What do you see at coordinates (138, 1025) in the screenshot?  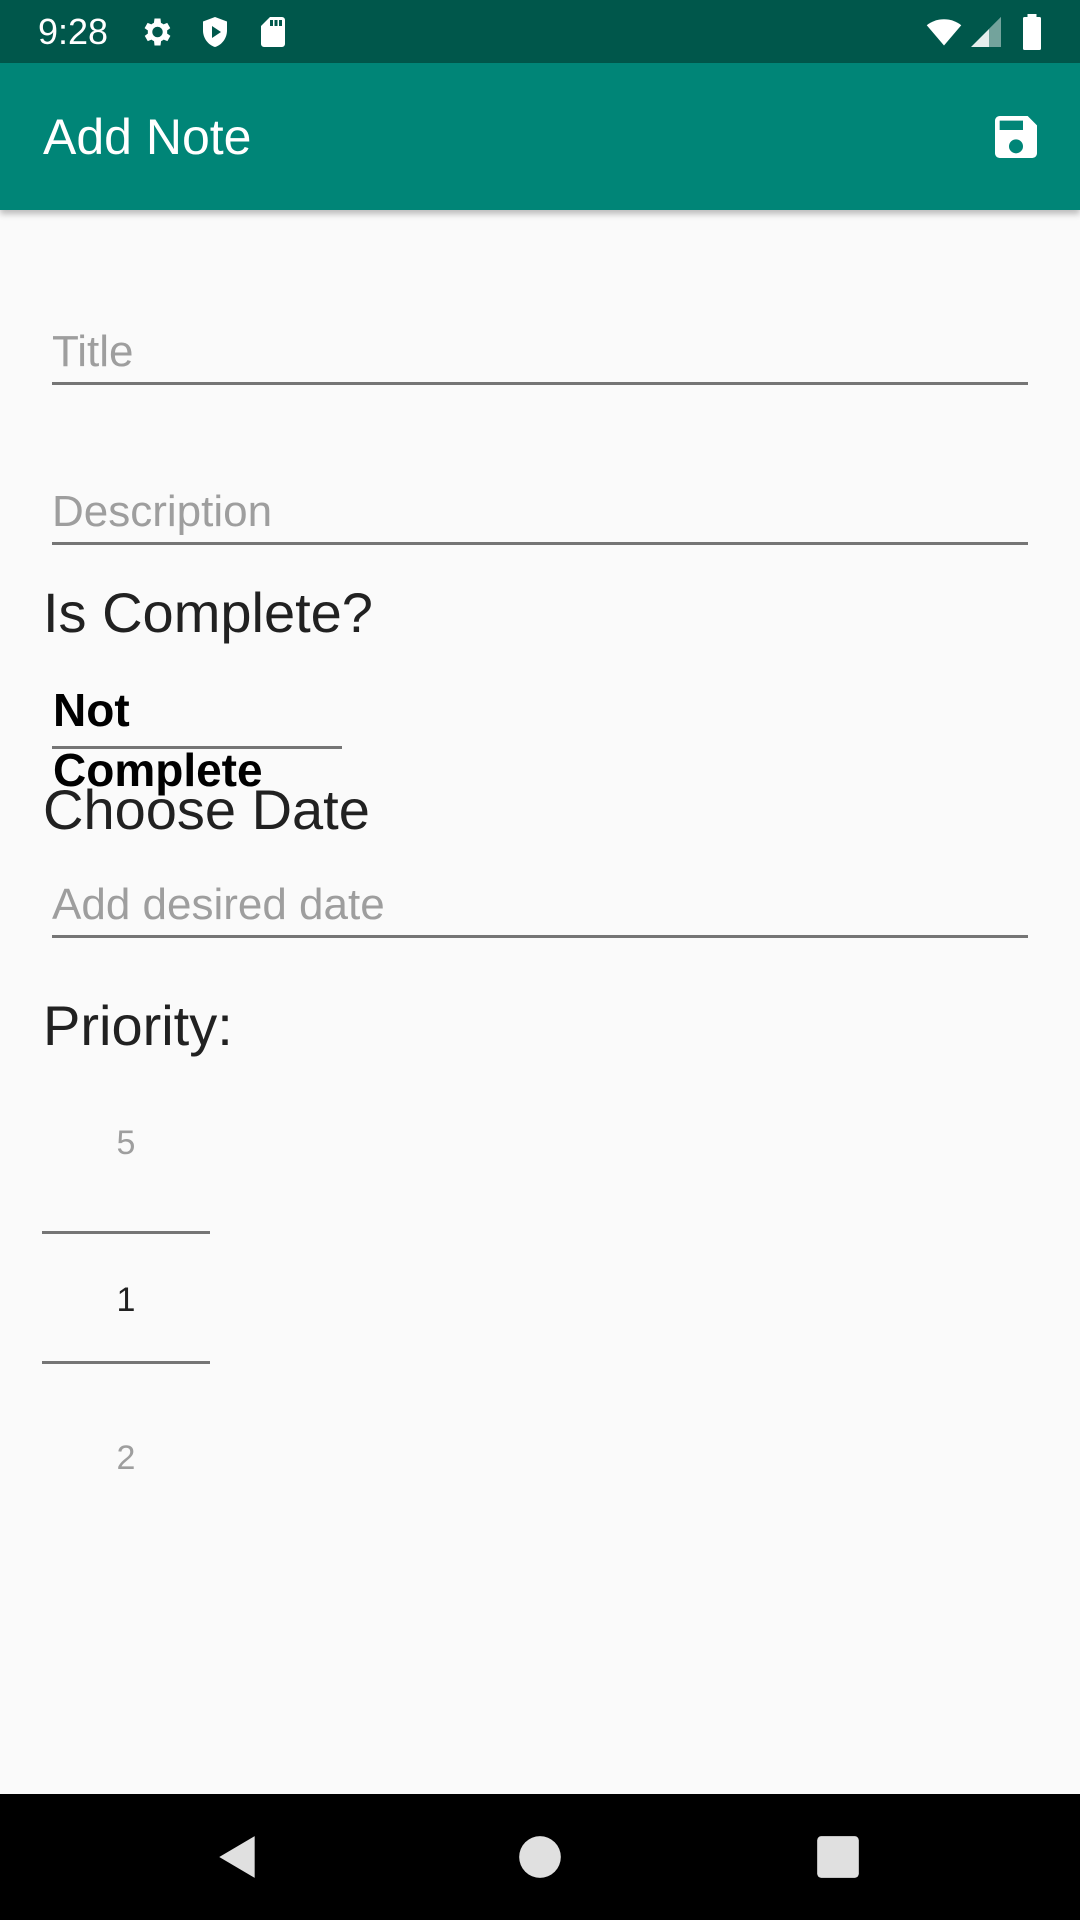 I see `priority-label: Priority:` at bounding box center [138, 1025].